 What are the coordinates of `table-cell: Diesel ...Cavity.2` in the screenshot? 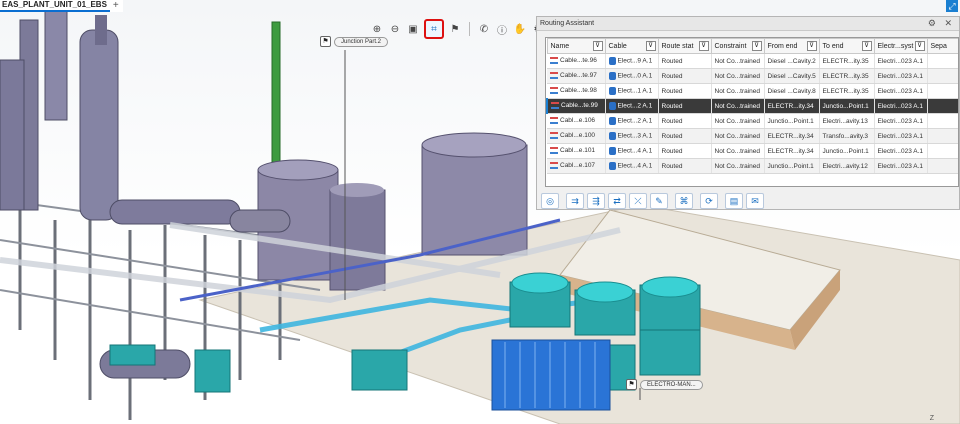 It's located at (792, 61).